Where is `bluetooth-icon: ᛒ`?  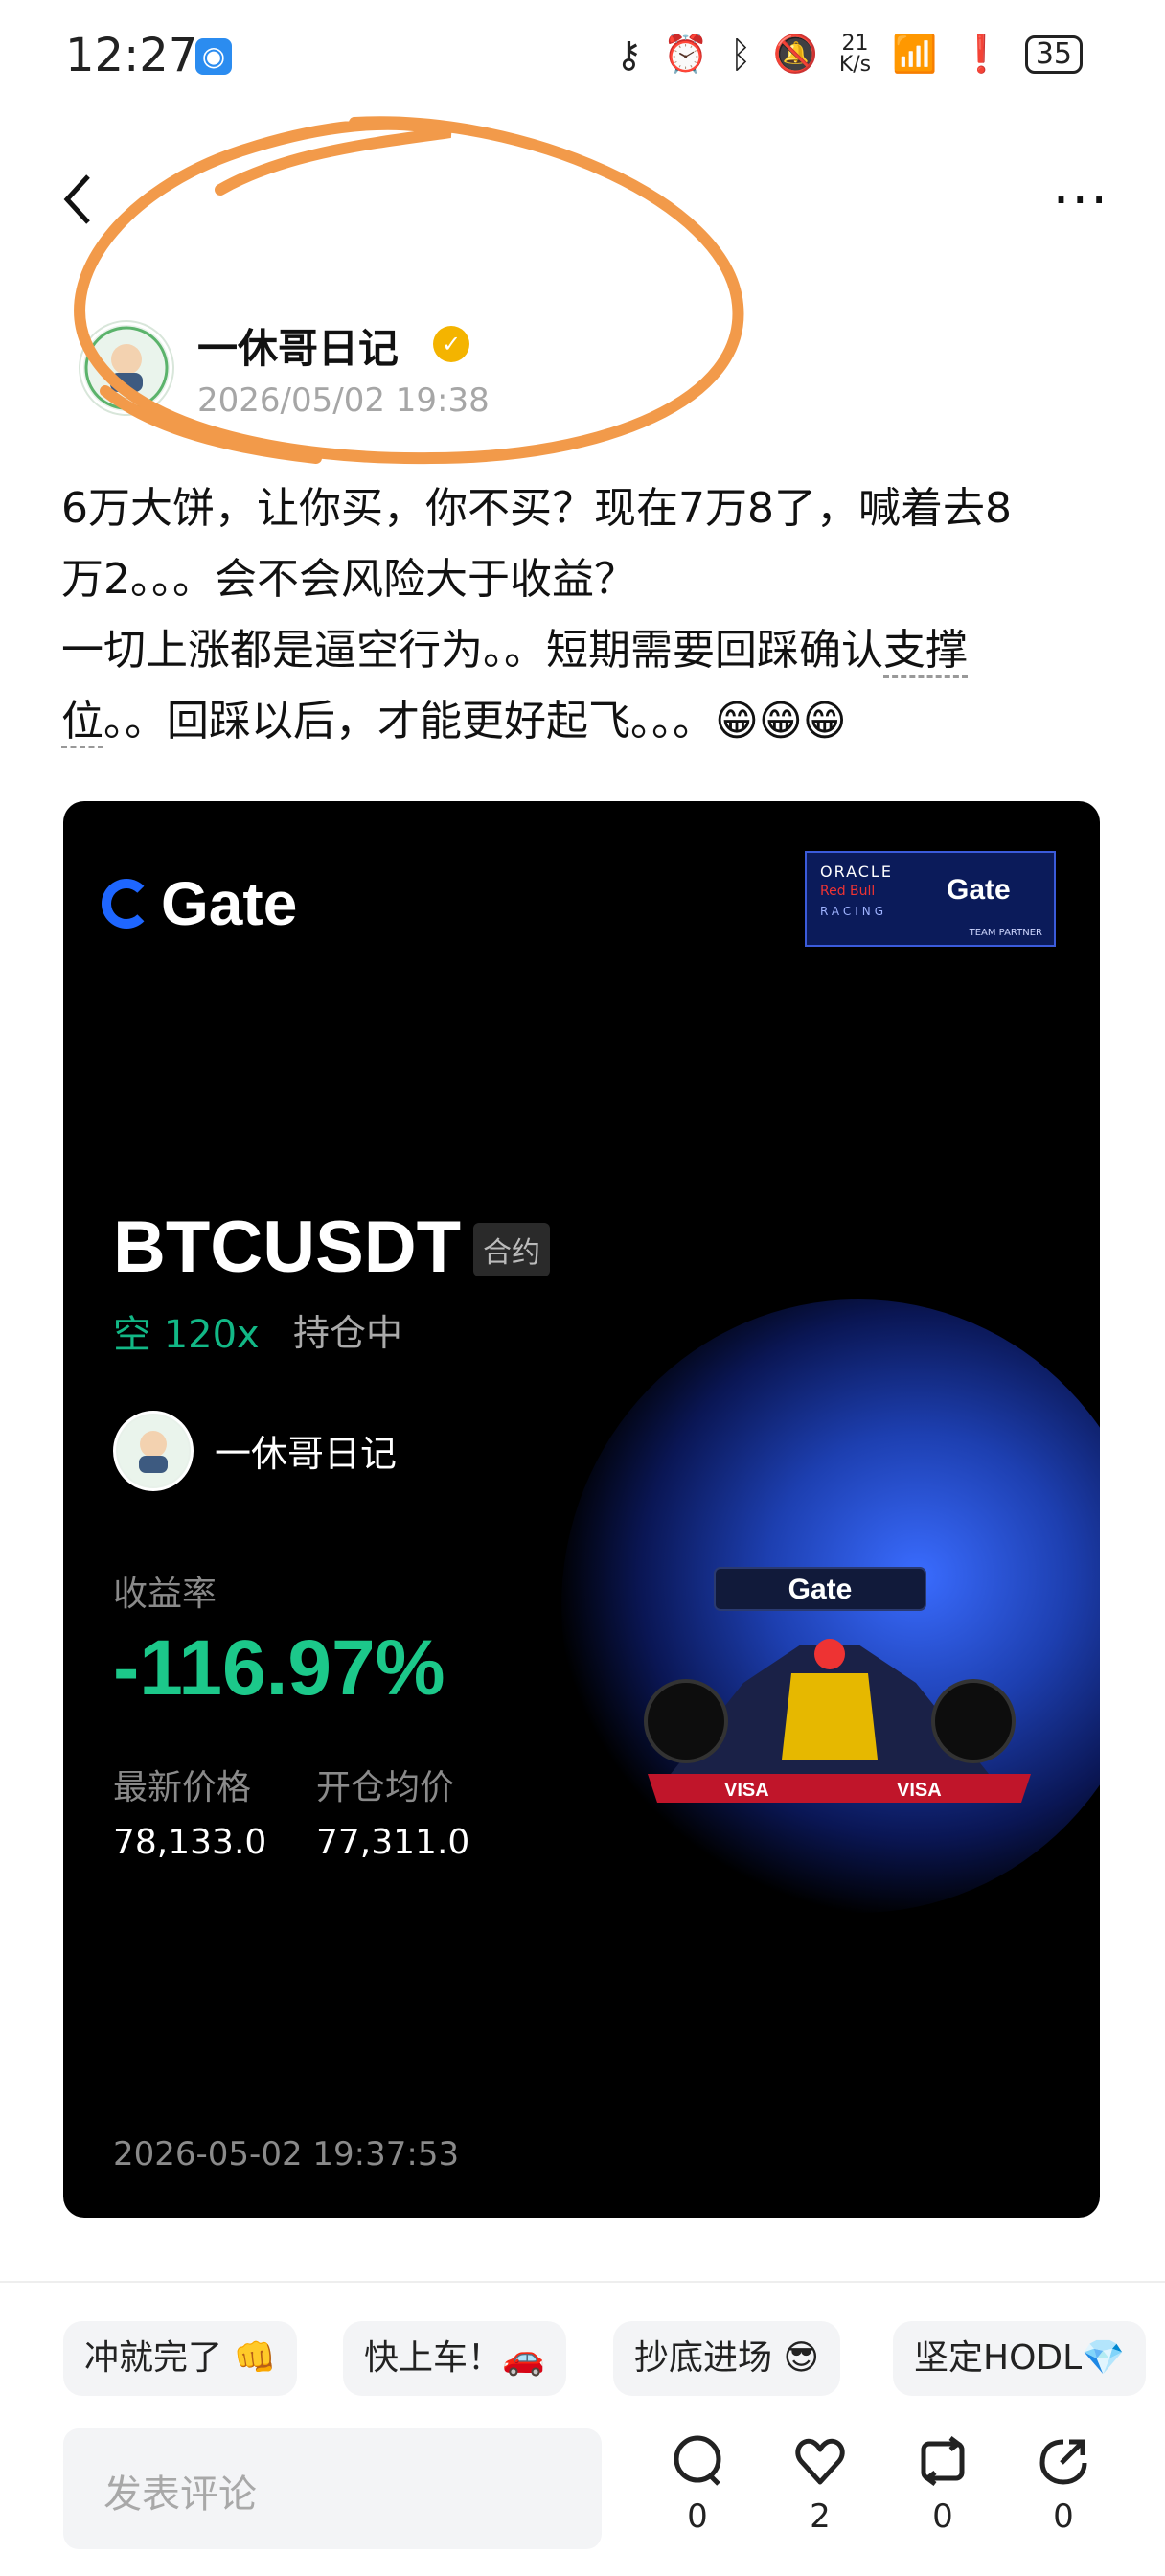 bluetooth-icon: ᛒ is located at coordinates (741, 54).